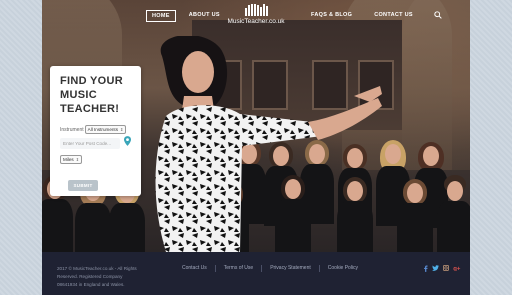  I want to click on nav-right: FAQS & BLOG CONTACT US, so click(374, 15).